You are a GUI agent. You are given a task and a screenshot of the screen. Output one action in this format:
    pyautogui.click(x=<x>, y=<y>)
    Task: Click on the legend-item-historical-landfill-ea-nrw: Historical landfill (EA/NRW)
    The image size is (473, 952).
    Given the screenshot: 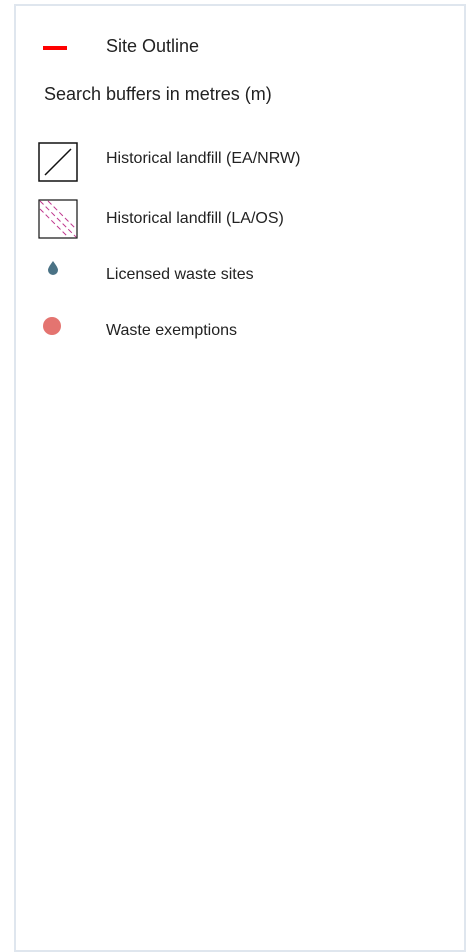 What is the action you would take?
    pyautogui.click(x=240, y=162)
    